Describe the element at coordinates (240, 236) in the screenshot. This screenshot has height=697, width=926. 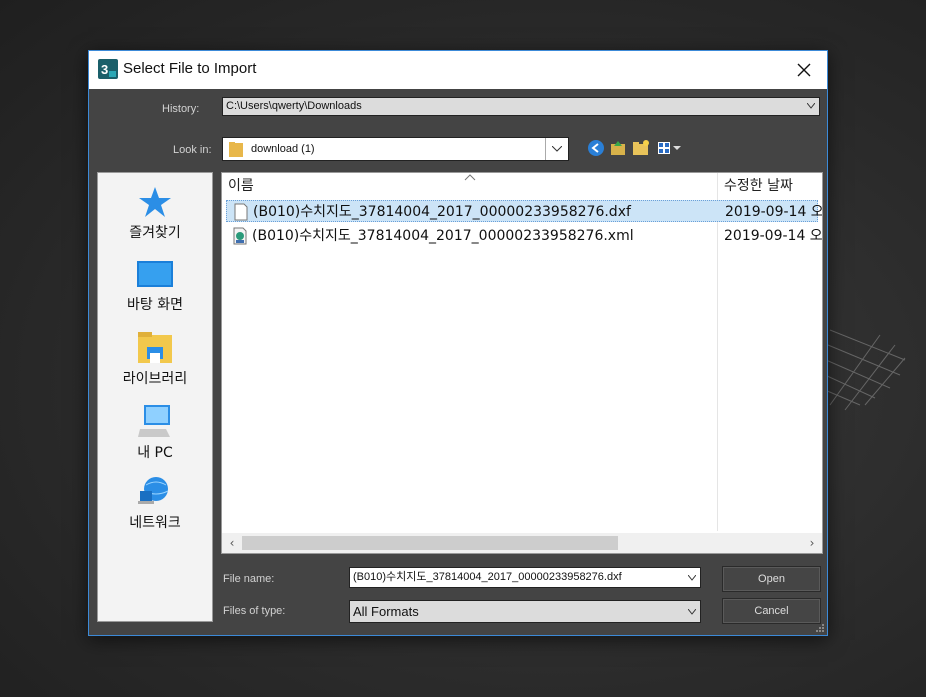
I see `xml-file-icon` at that location.